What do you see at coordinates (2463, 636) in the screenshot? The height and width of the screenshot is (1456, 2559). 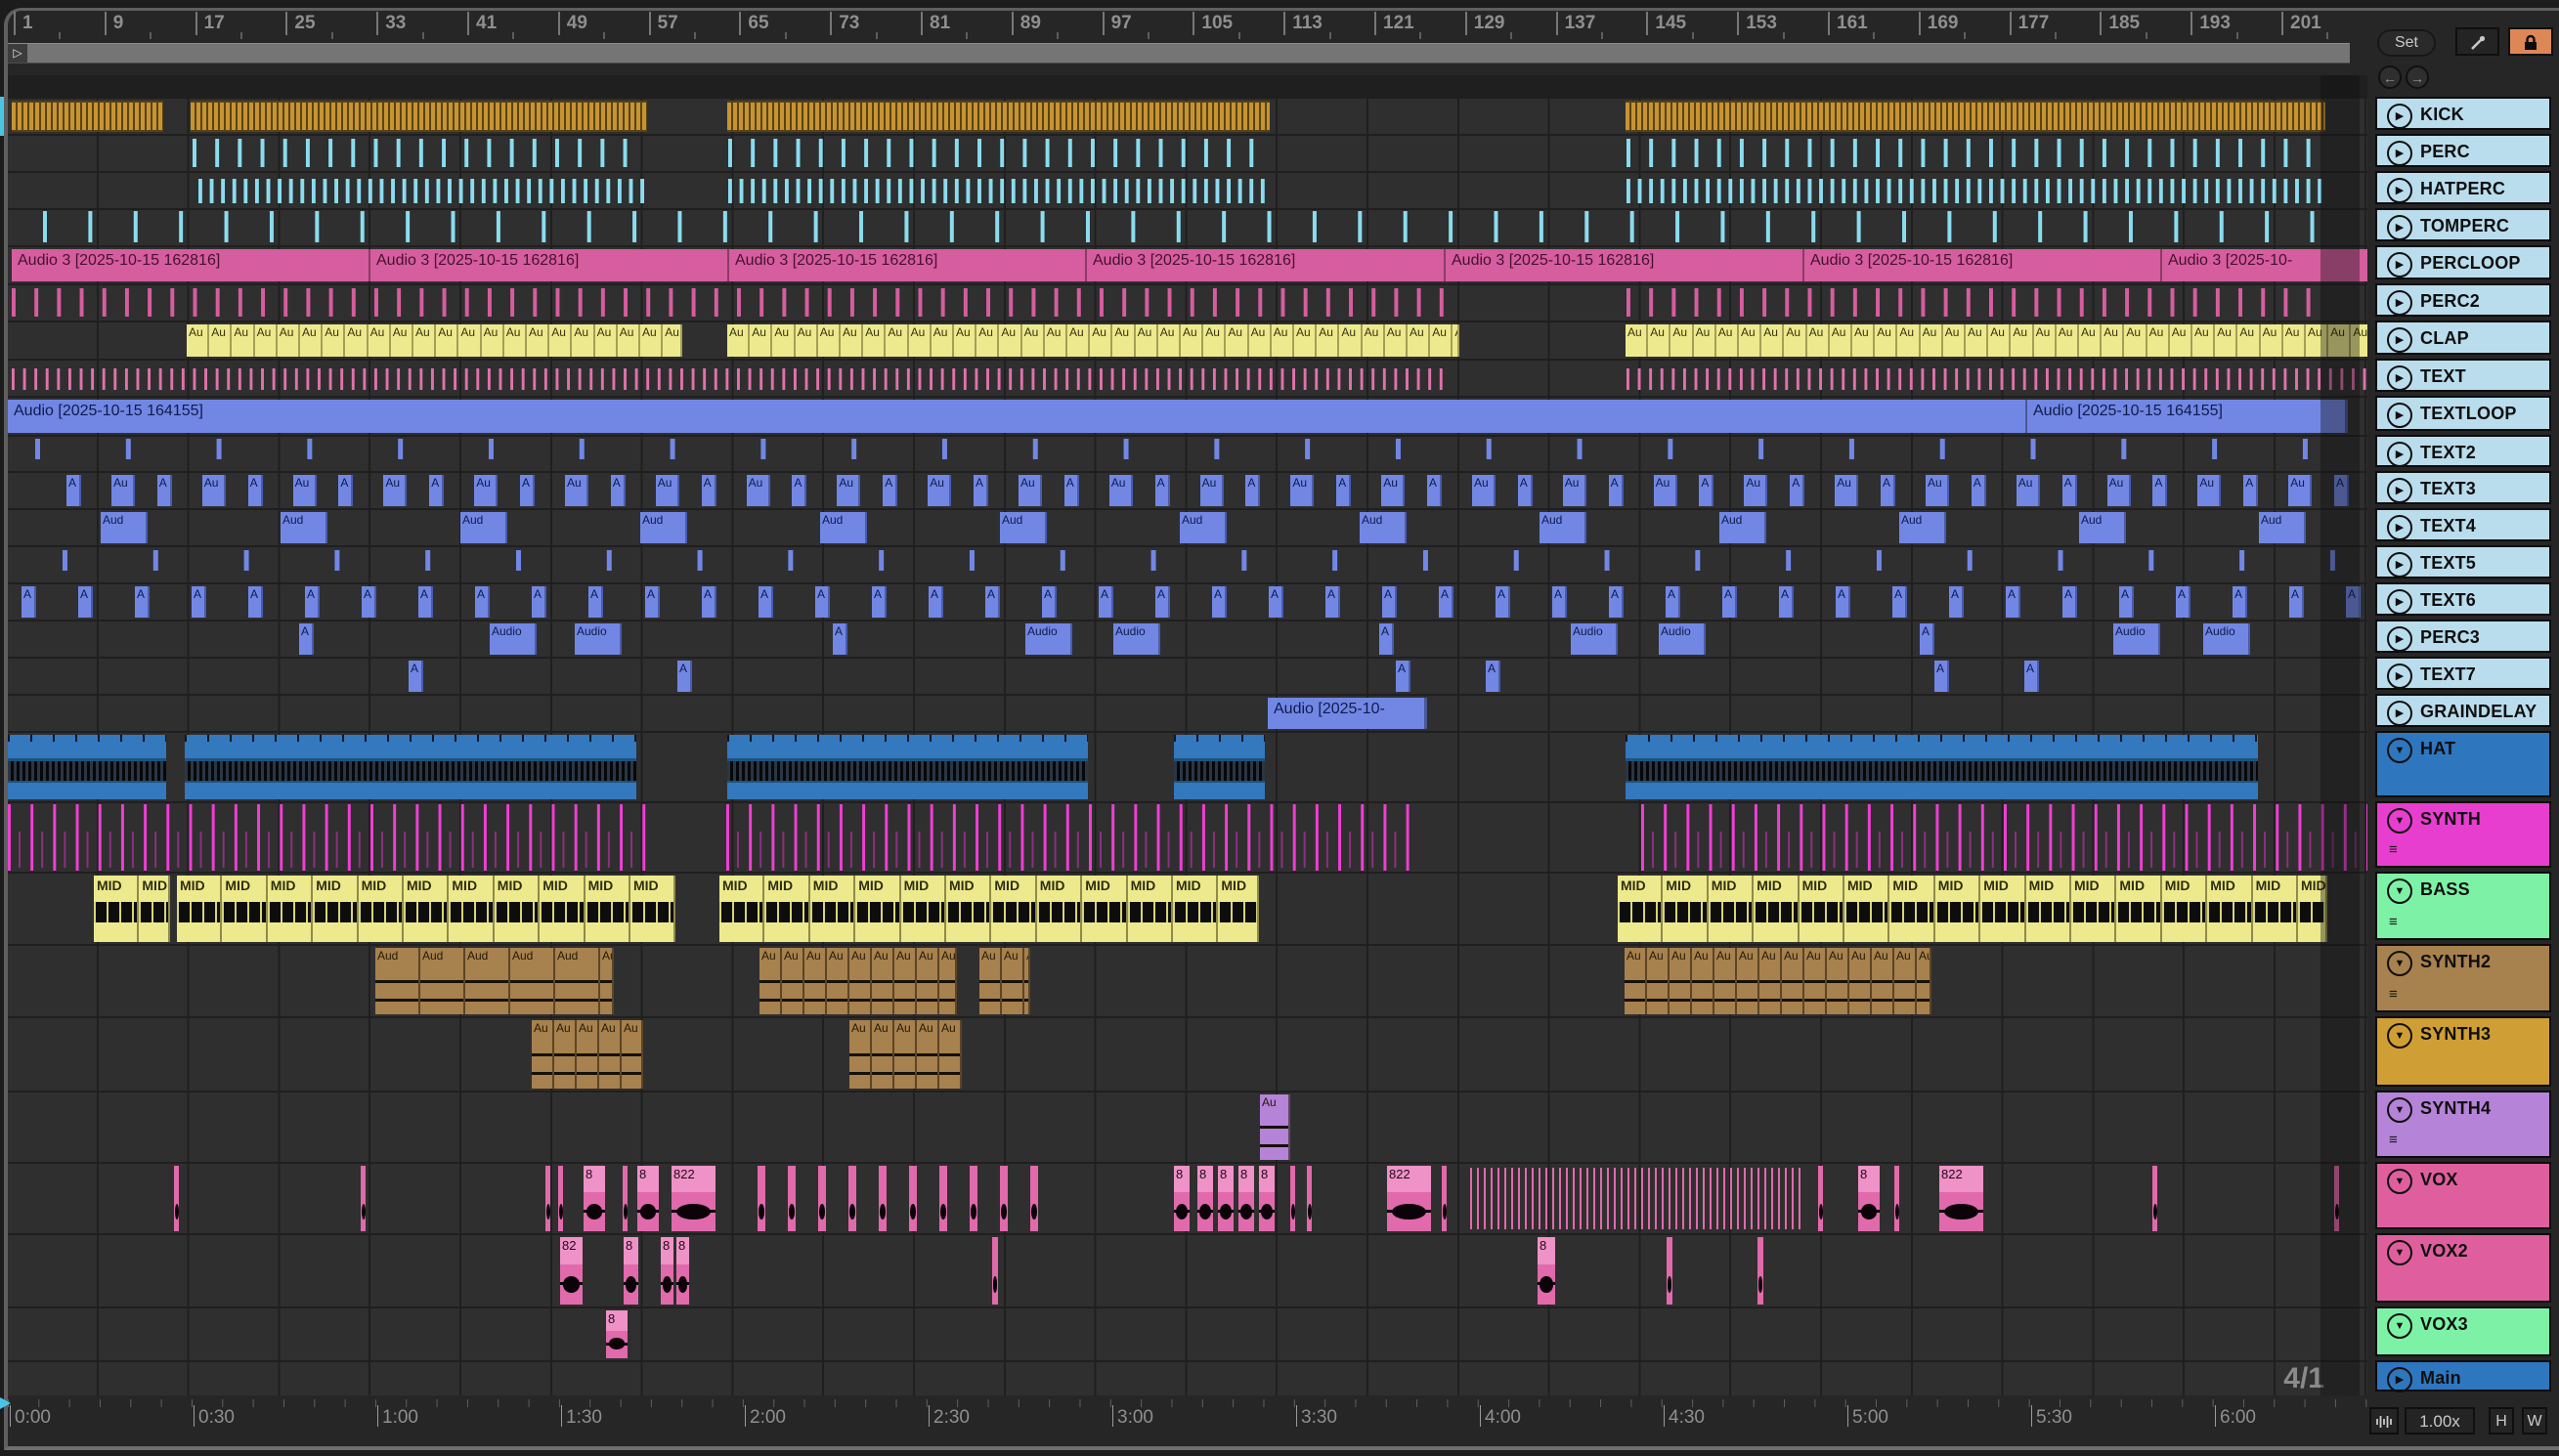 I see `track-header-perc3: ▶ PERC3` at bounding box center [2463, 636].